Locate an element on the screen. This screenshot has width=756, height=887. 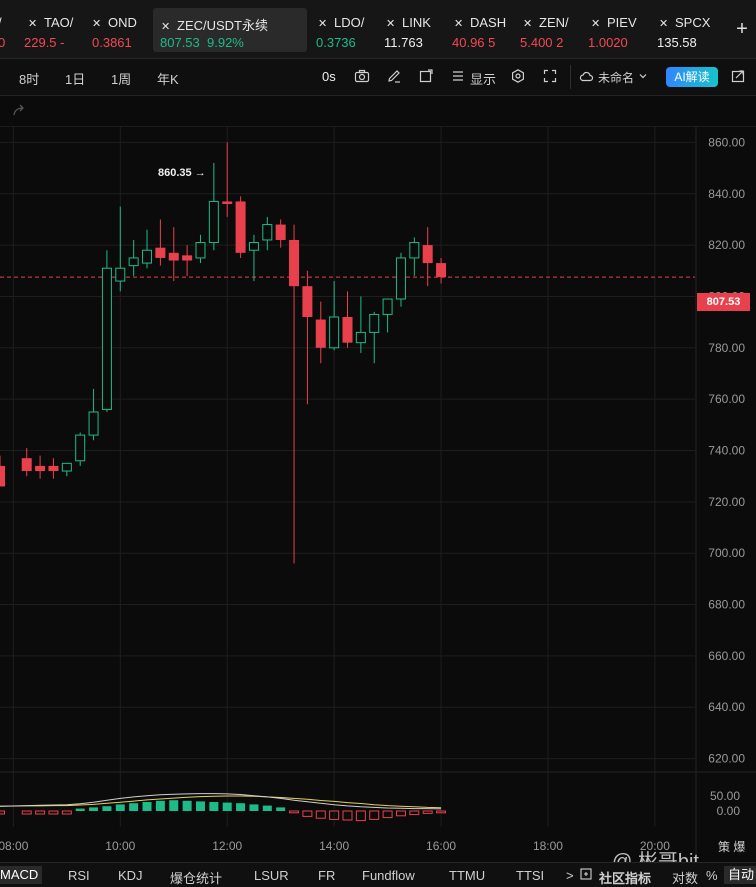
y-tick-label: 720.00 is located at coordinates (726, 502).